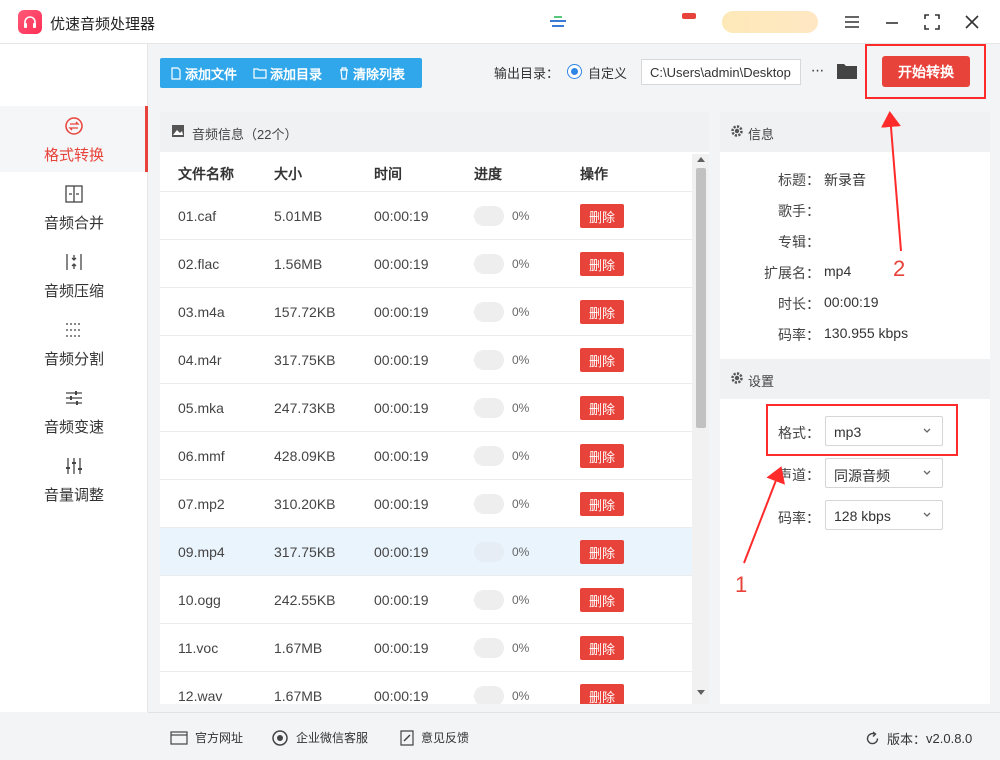 Image resolution: width=1000 pixels, height=760 pixels. Describe the element at coordinates (764, 515) in the screenshot. I see `arrow-one` at that location.